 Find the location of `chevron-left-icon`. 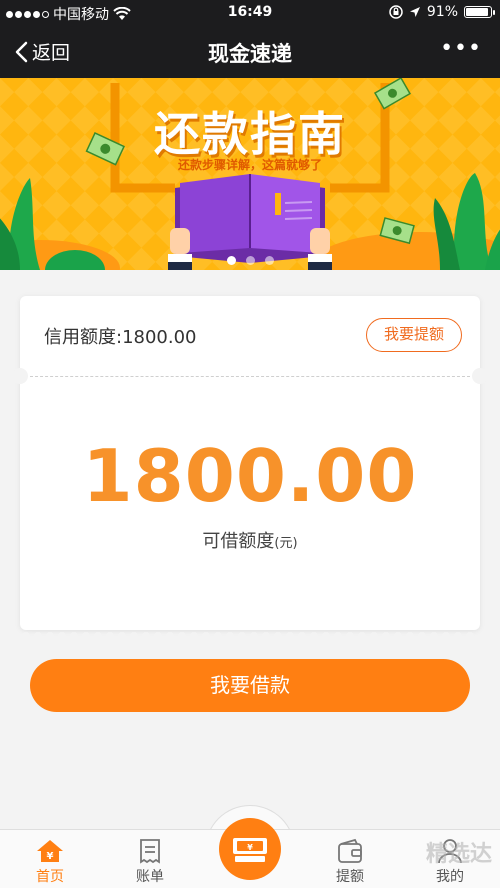

chevron-left-icon is located at coordinates (21, 51).